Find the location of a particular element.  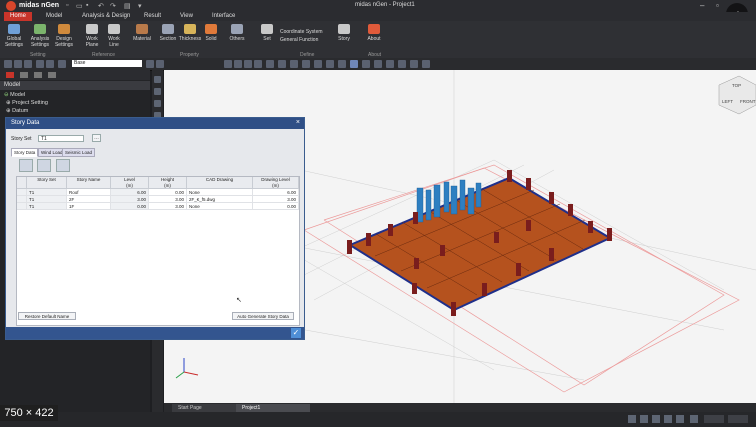

undo-icon: ↶ is located at coordinates (101, 6).